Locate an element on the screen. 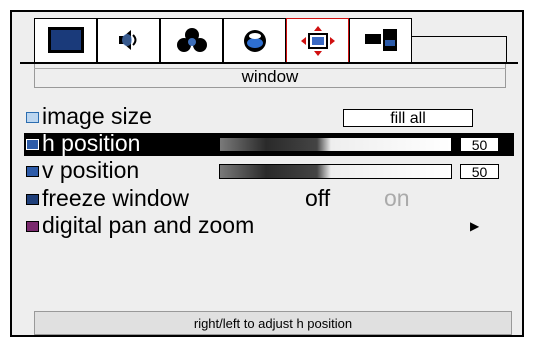 Image resolution: width=536 pixels, height=349 pixels. h-position-value: 50 is located at coordinates (479, 144).